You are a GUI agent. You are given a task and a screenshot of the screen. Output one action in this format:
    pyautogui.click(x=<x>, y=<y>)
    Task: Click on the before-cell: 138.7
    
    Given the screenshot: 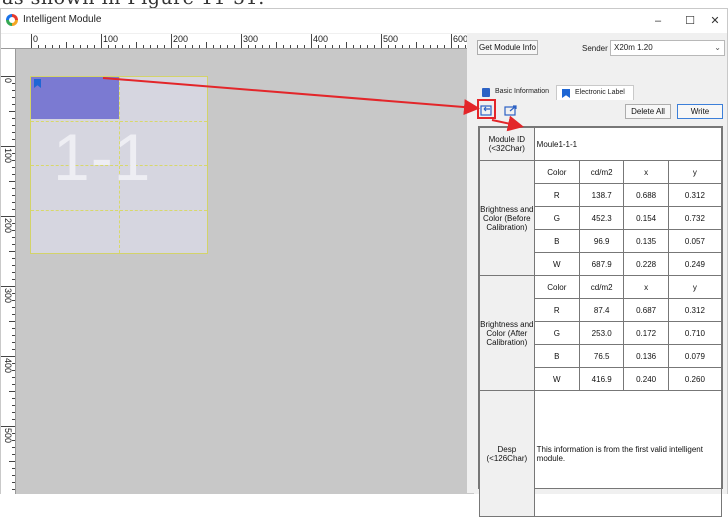 What is the action you would take?
    pyautogui.click(x=601, y=195)
    